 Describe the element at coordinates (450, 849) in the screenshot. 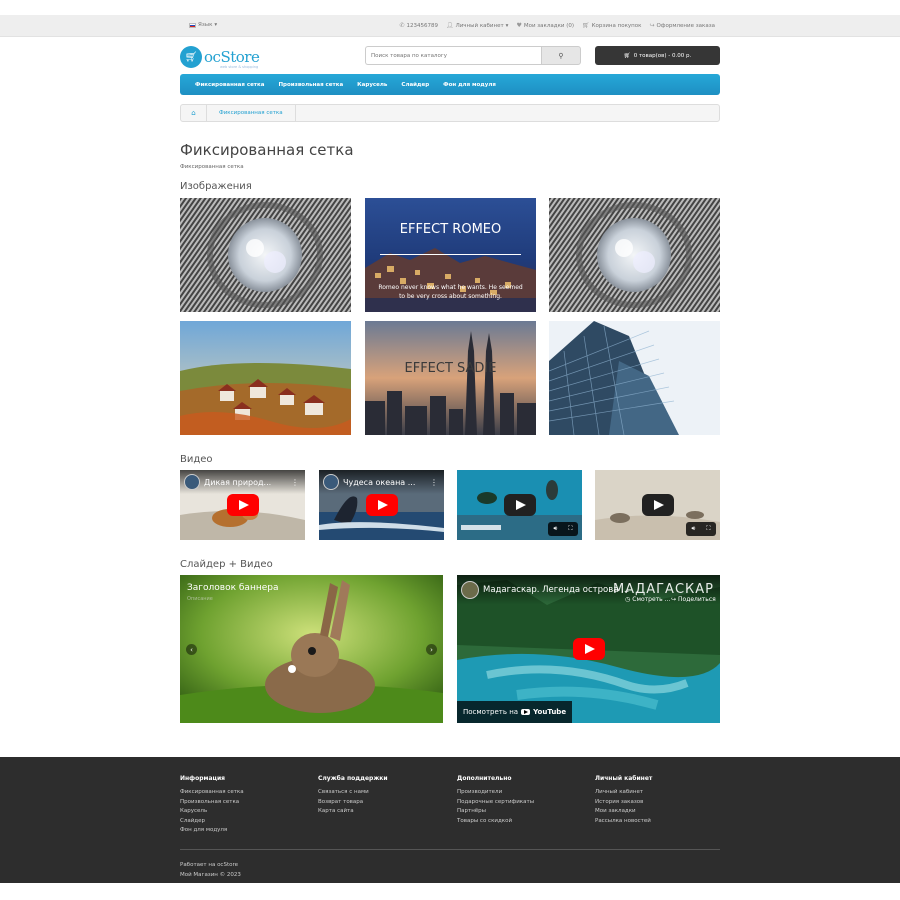

I see `footer-divider` at that location.